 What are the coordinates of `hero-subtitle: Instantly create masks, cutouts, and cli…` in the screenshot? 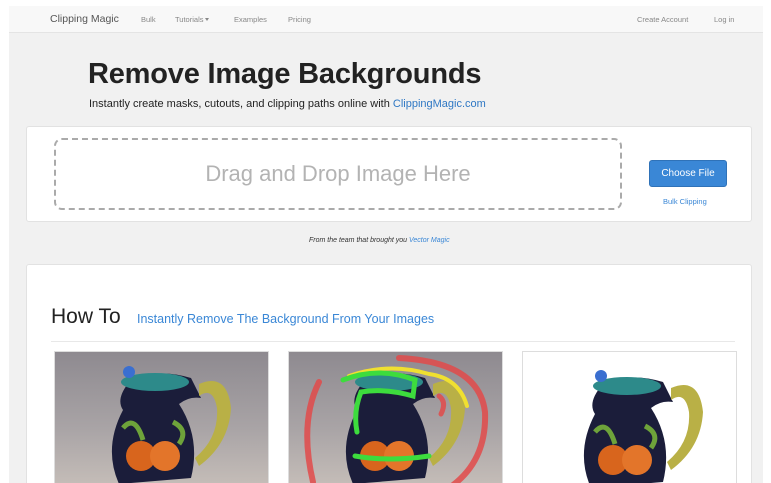 It's located at (287, 104).